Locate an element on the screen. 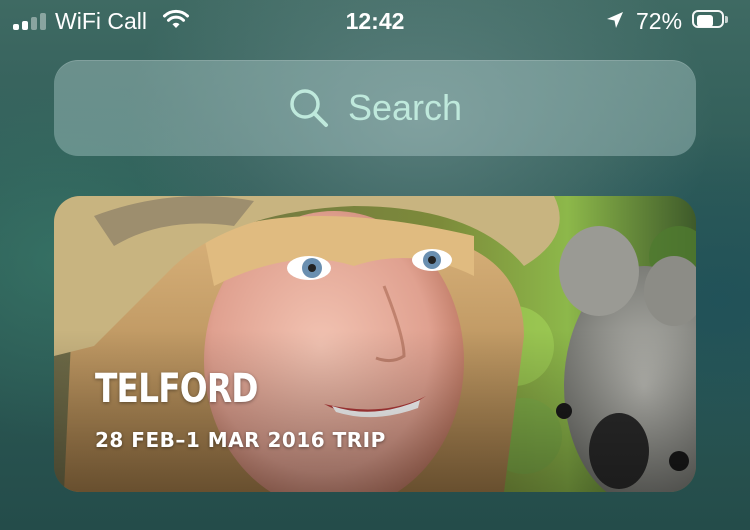 The height and width of the screenshot is (530, 750). battery-percentage: 72% is located at coordinates (659, 21).